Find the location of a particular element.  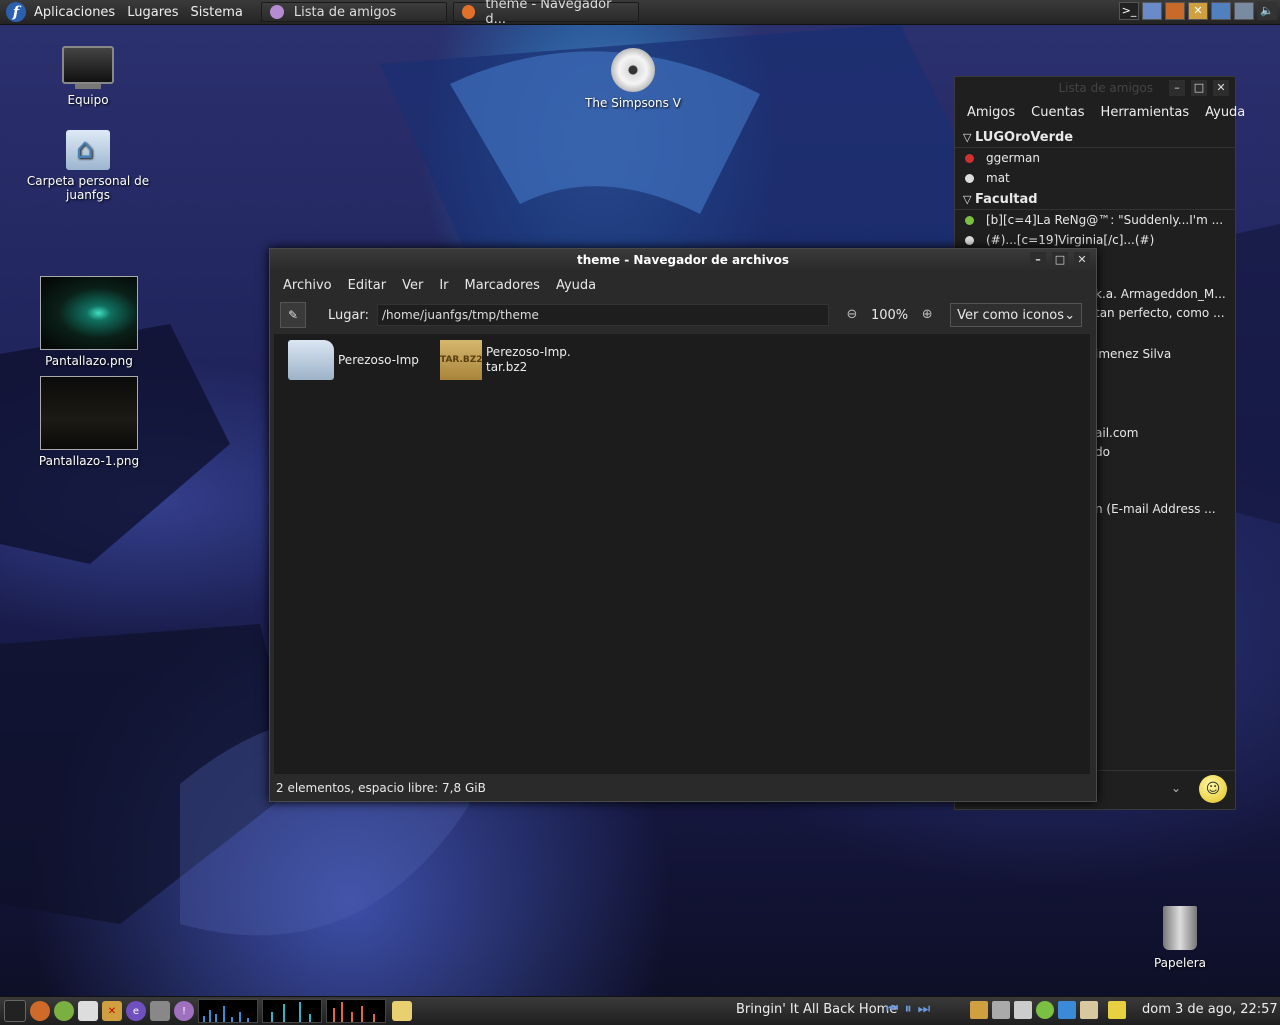

desktop-icon-screenshot-2: Pantallazo-1.png is located at coordinates (89, 422).